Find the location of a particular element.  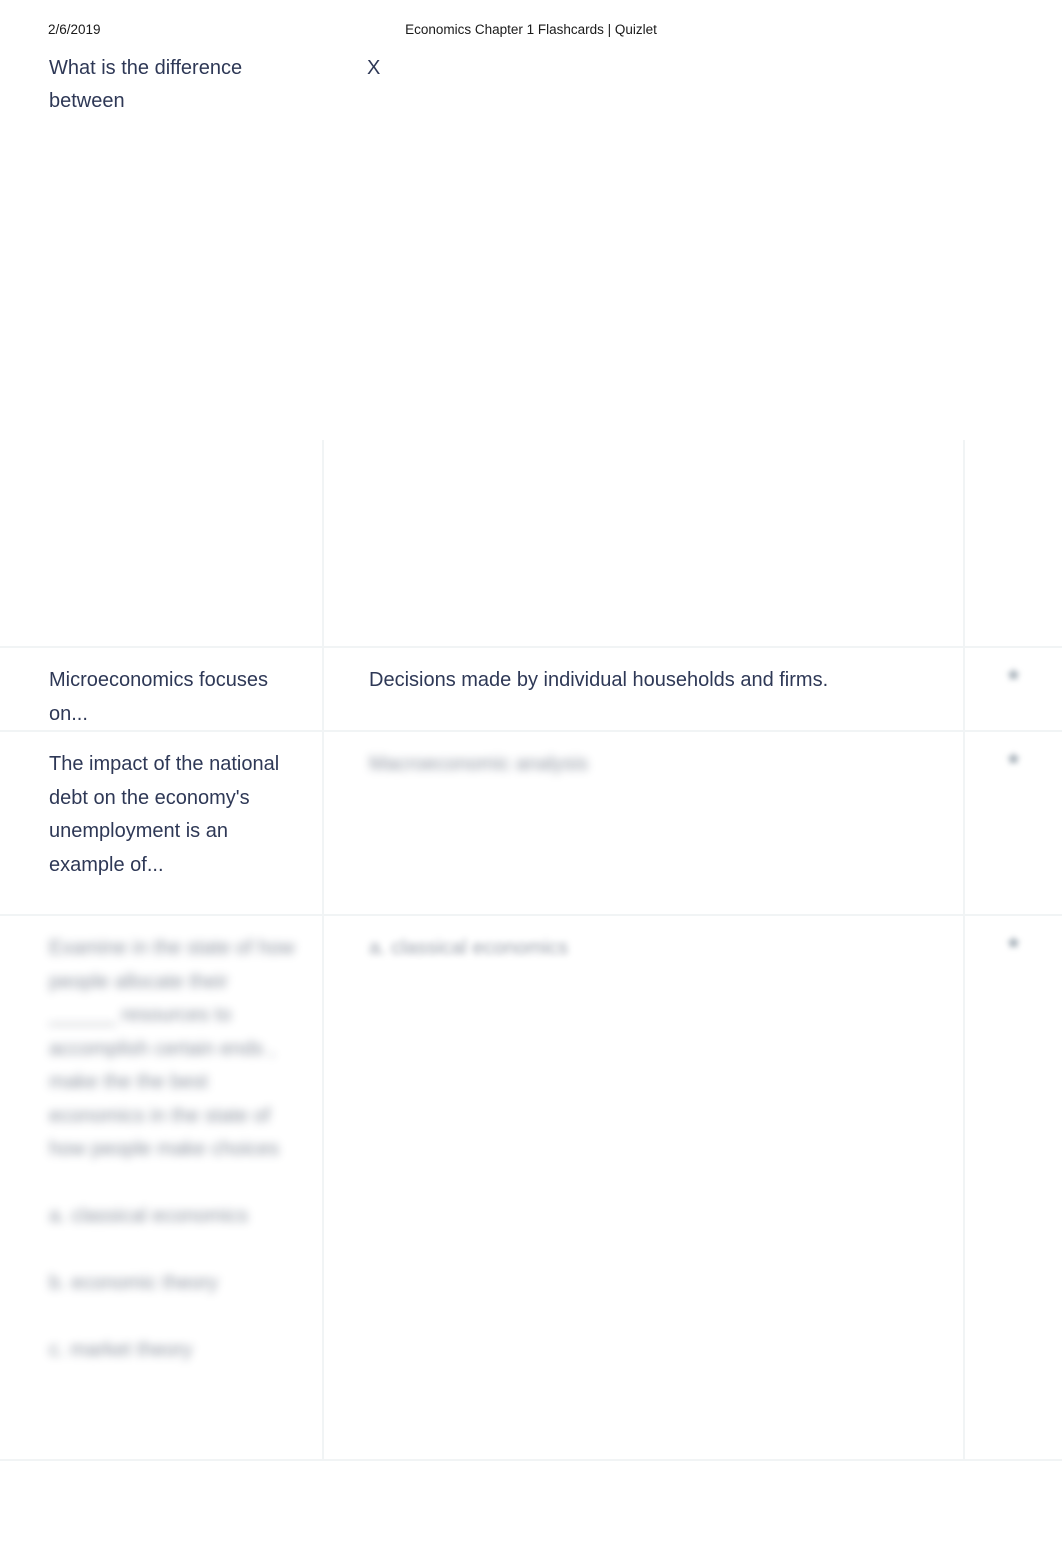

card-definition: Macroeconomic analysis is located at coordinates (642, 823).